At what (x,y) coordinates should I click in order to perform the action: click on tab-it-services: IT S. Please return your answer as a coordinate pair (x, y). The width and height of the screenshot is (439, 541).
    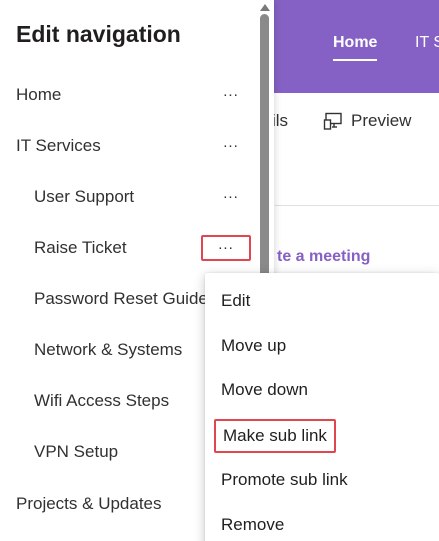
    Looking at the image, I should click on (427, 43).